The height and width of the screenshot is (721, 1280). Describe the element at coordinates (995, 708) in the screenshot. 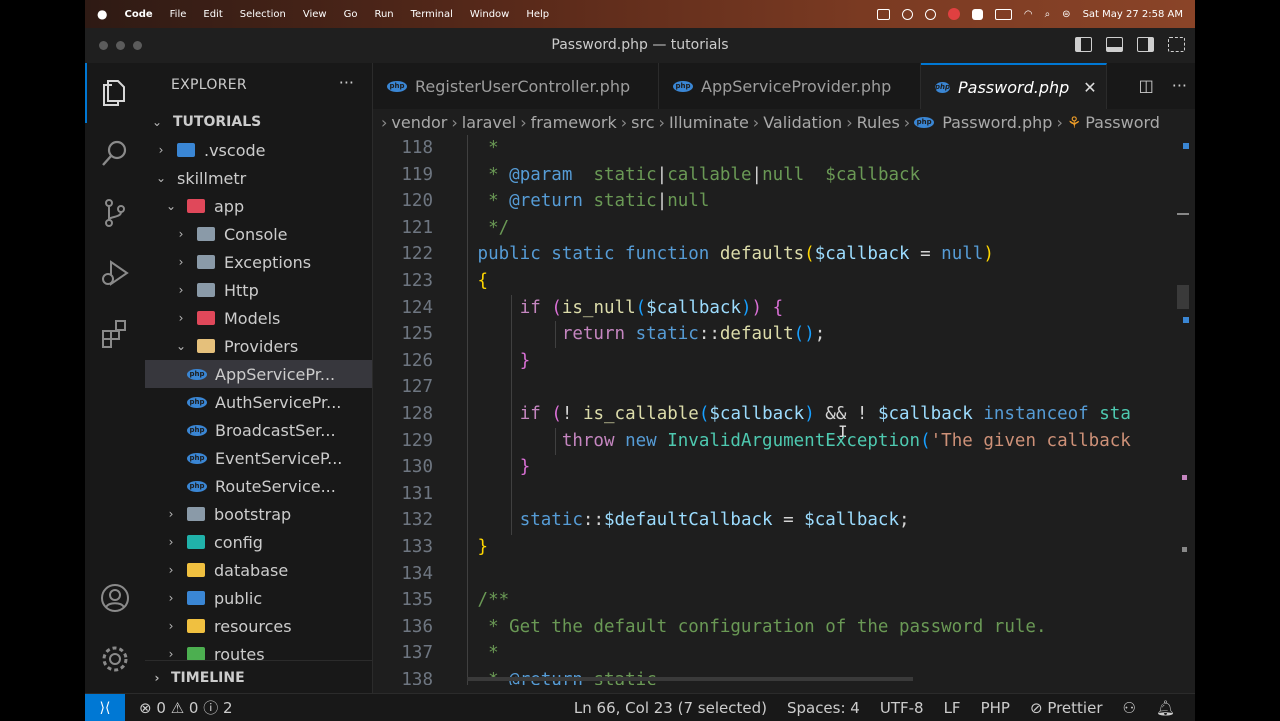

I see `language-mode: PHP` at that location.